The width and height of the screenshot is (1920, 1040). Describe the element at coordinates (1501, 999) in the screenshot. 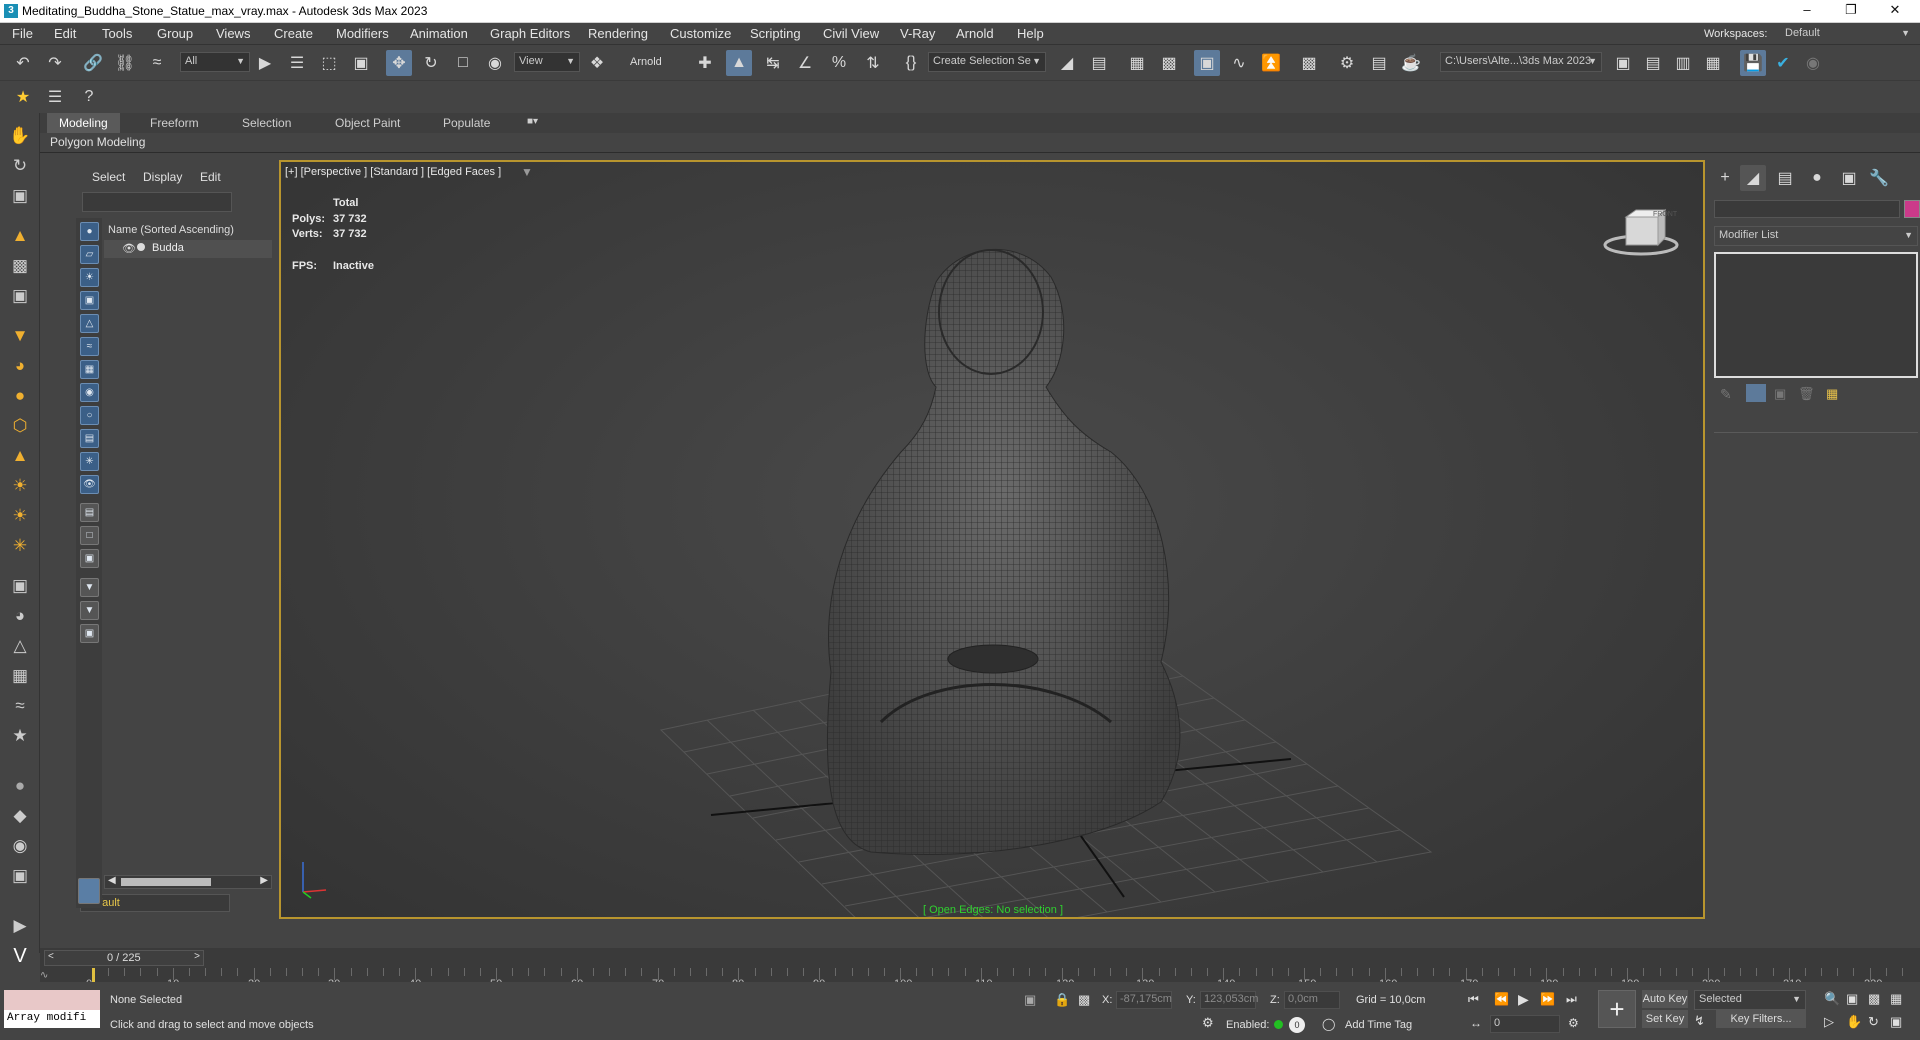

I see `prev-key-icon: ⏪` at that location.